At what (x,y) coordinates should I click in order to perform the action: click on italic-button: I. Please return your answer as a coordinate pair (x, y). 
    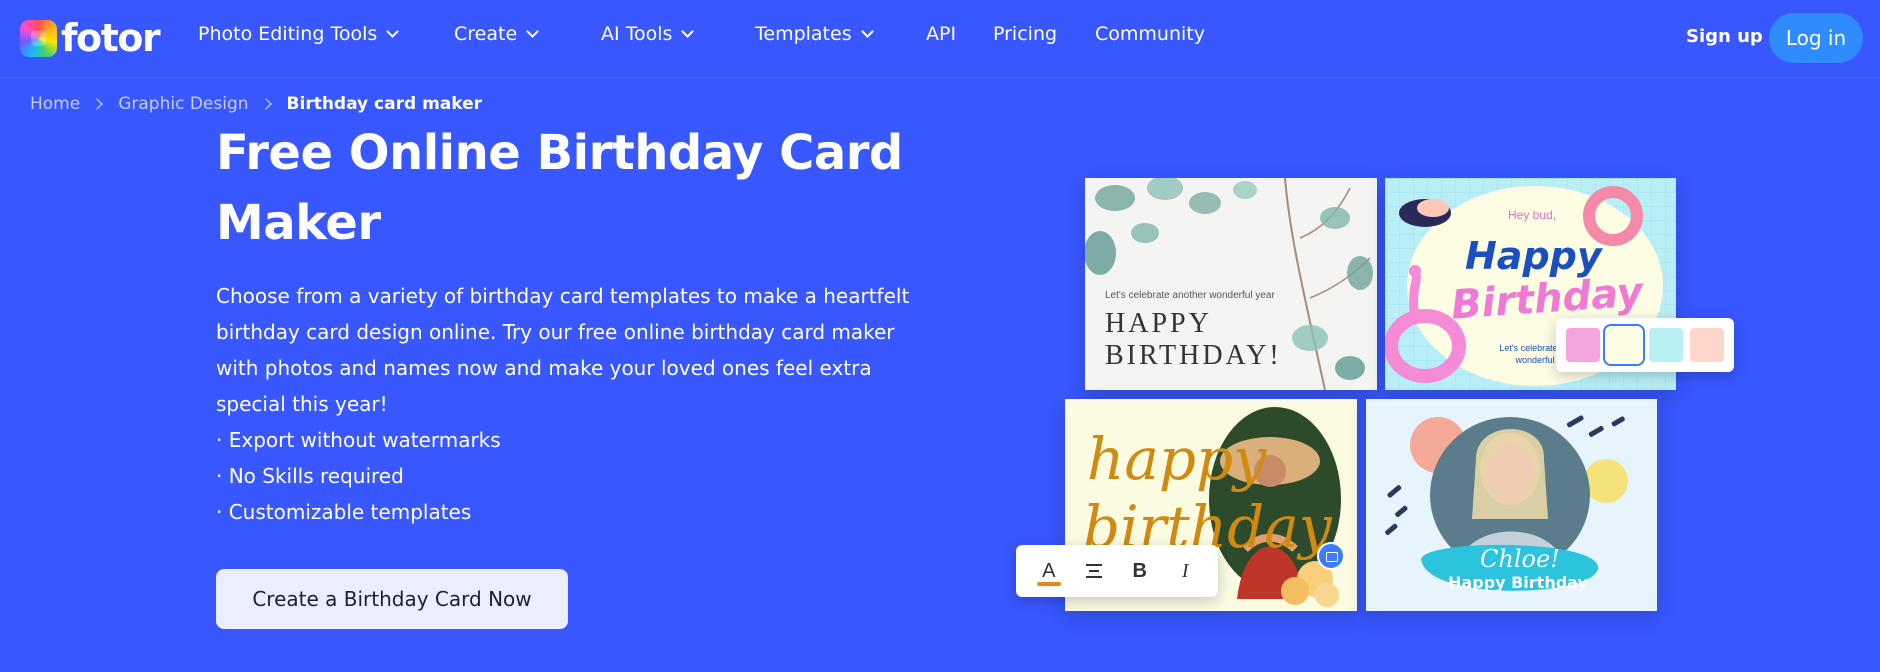
    Looking at the image, I should click on (1185, 571).